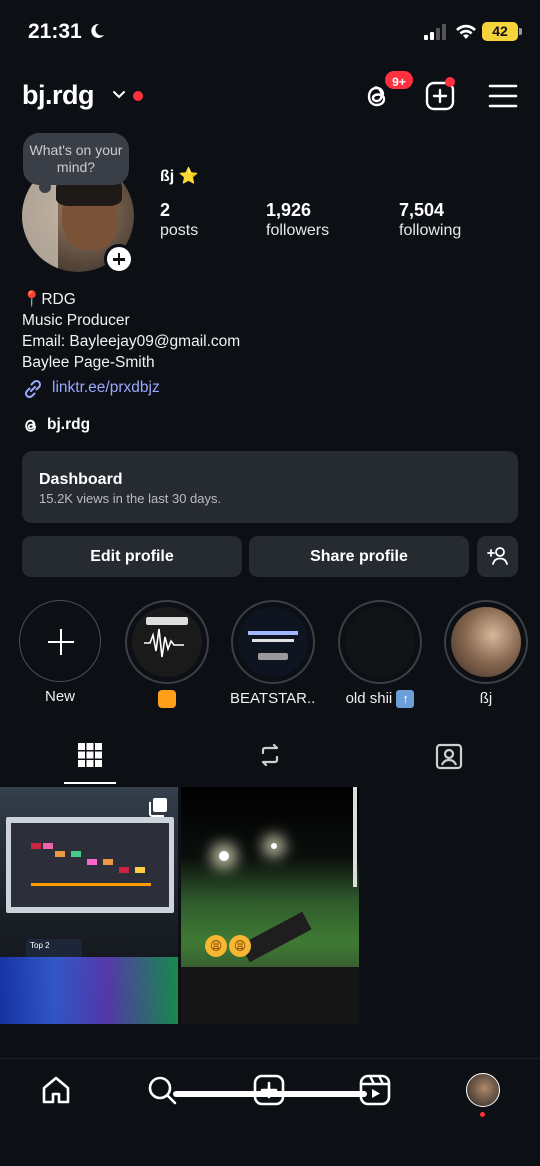 The height and width of the screenshot is (1166, 540). Describe the element at coordinates (106, 388) in the screenshot. I see `link-text: linktr.ee/prxdbjz` at that location.